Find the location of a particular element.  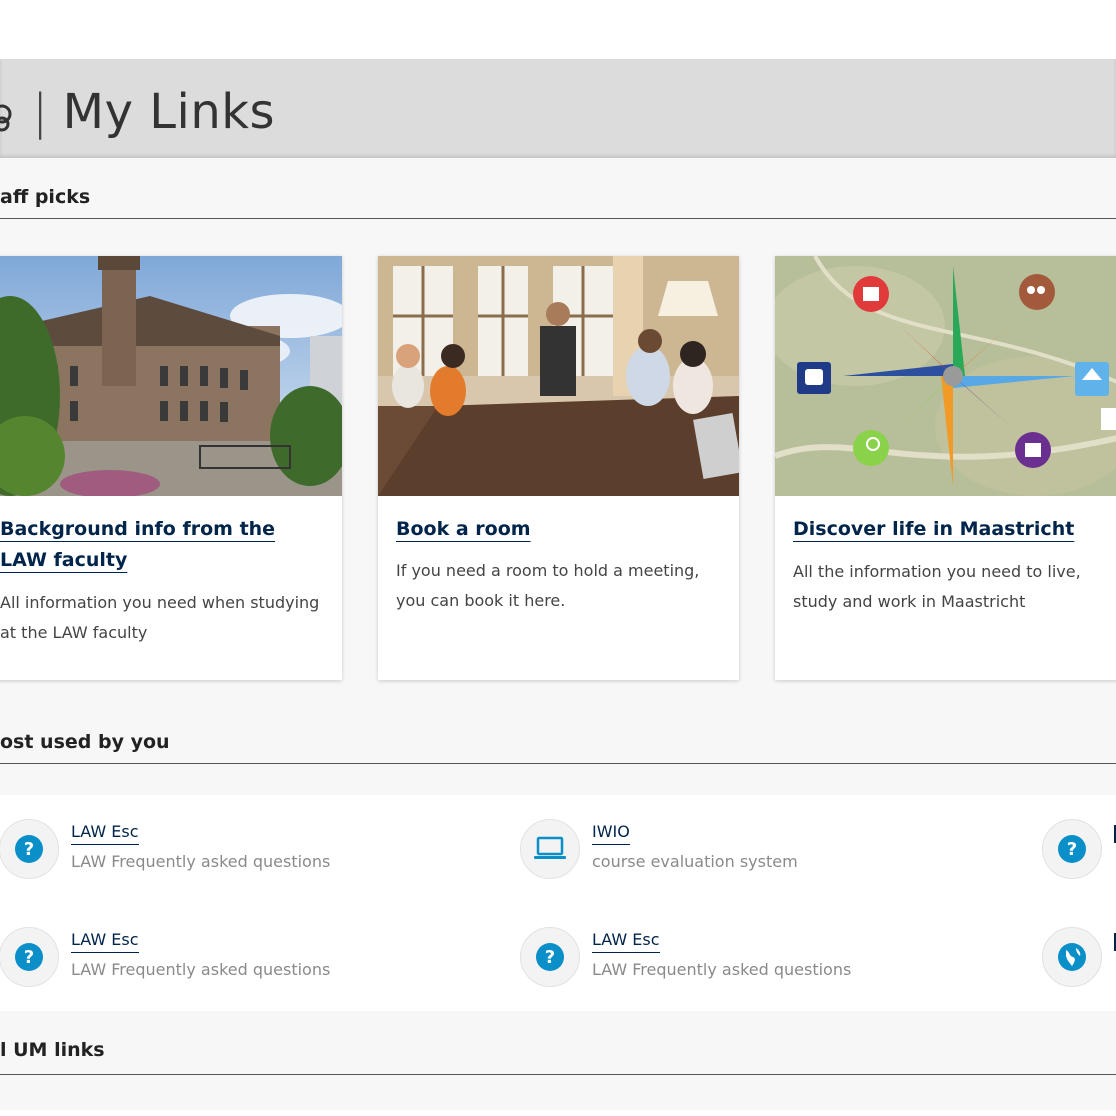

globe-icon is located at coordinates (1072, 957).